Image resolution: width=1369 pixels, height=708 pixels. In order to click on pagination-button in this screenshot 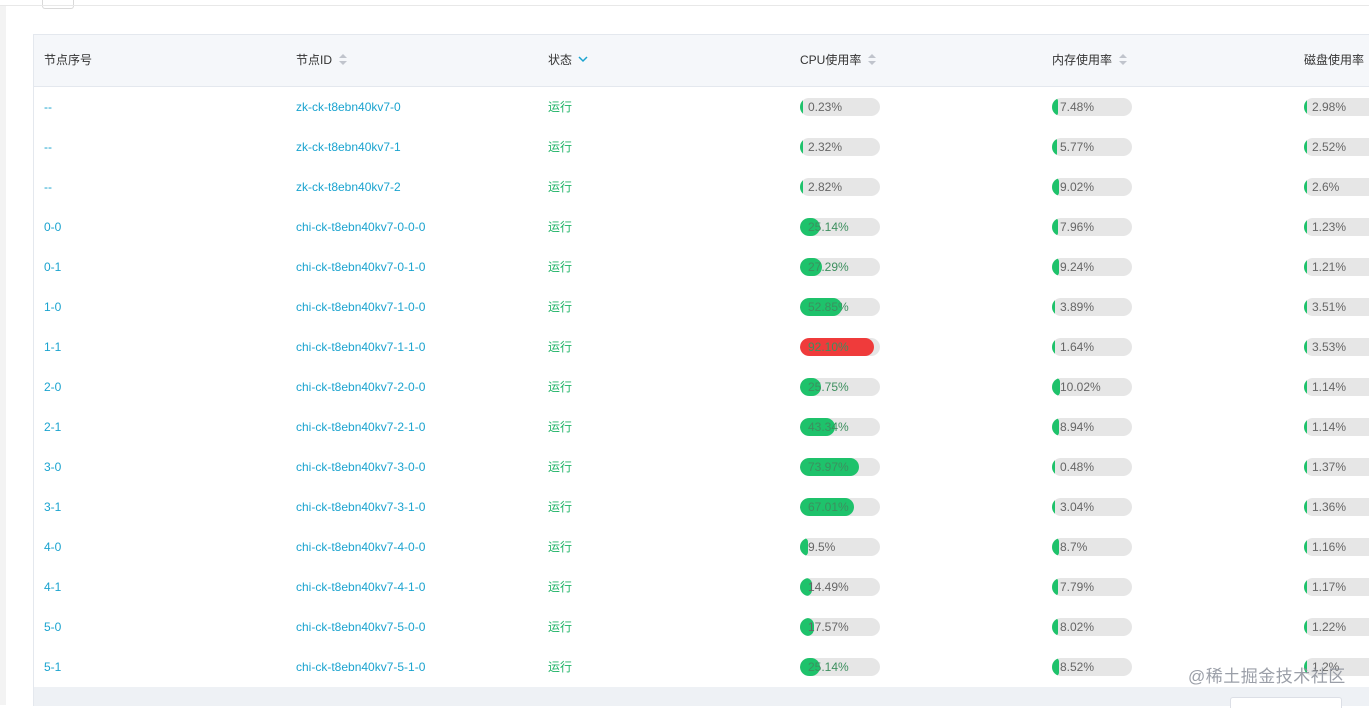, I will do `click(1286, 702)`.